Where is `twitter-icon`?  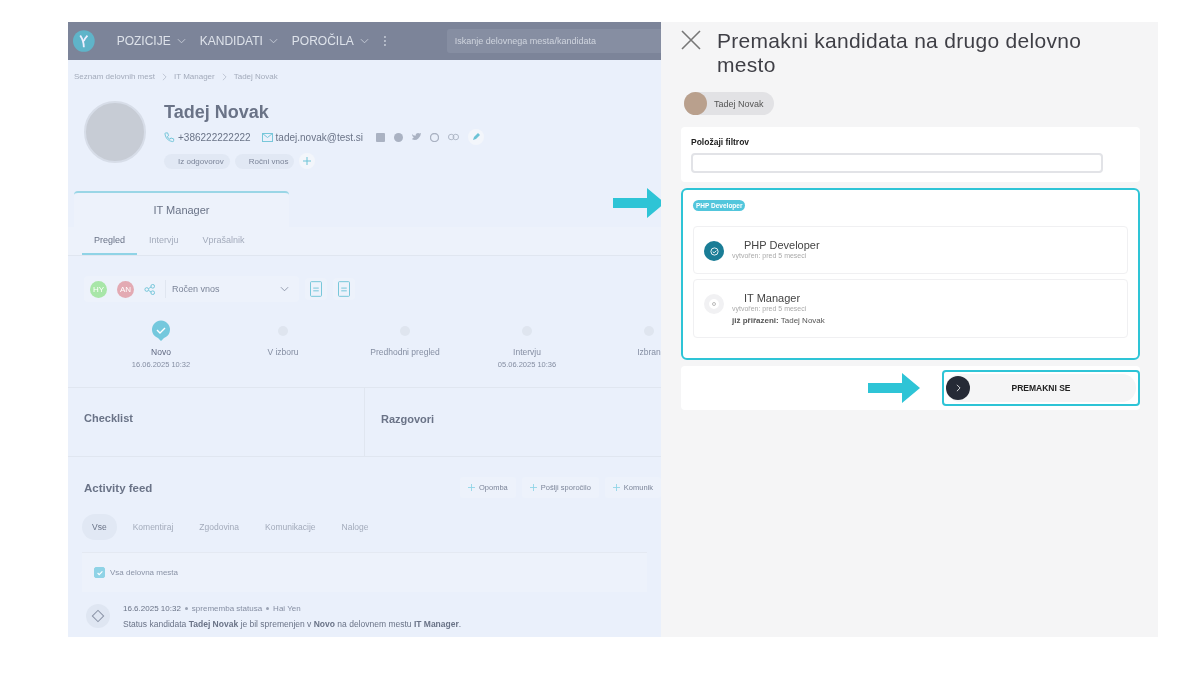
twitter-icon is located at coordinates (416, 137).